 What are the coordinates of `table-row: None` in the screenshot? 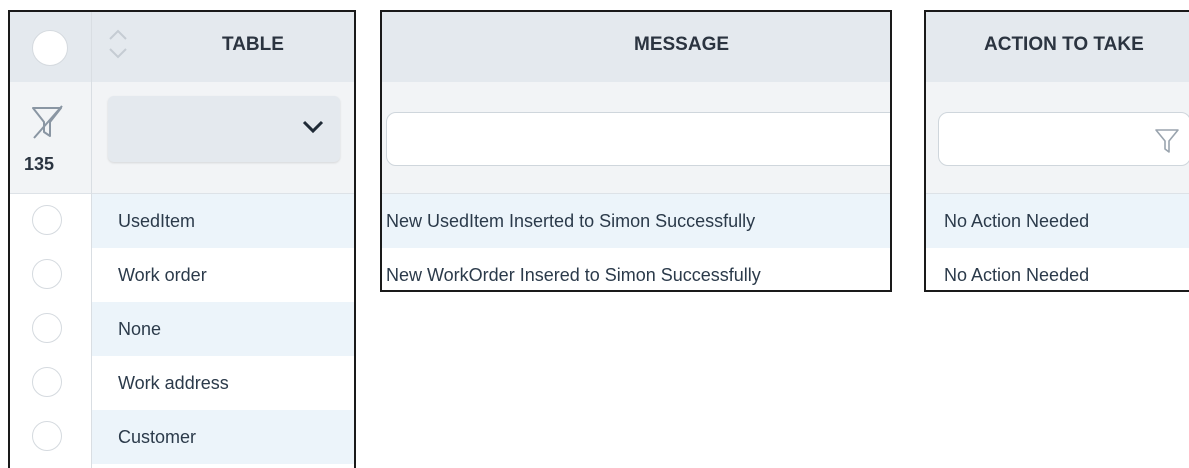 It's located at (182, 329).